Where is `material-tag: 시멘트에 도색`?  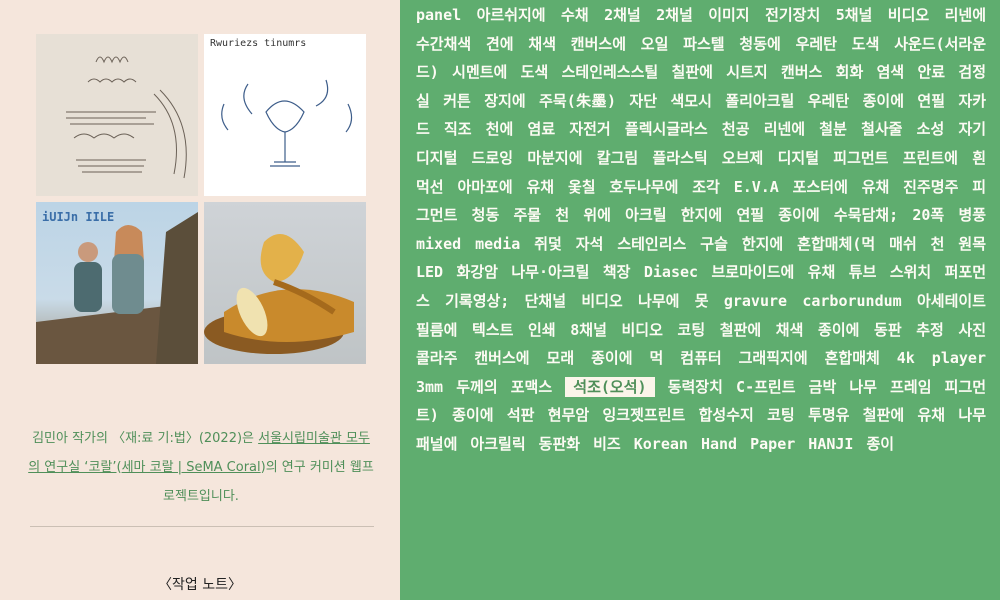
material-tag: 시멘트에 도색 is located at coordinates (500, 72).